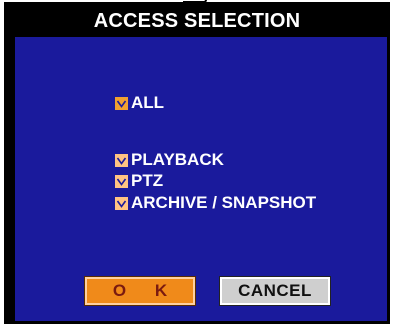 The image size is (393, 324). I want to click on option-ptz: PTZ, so click(139, 181).